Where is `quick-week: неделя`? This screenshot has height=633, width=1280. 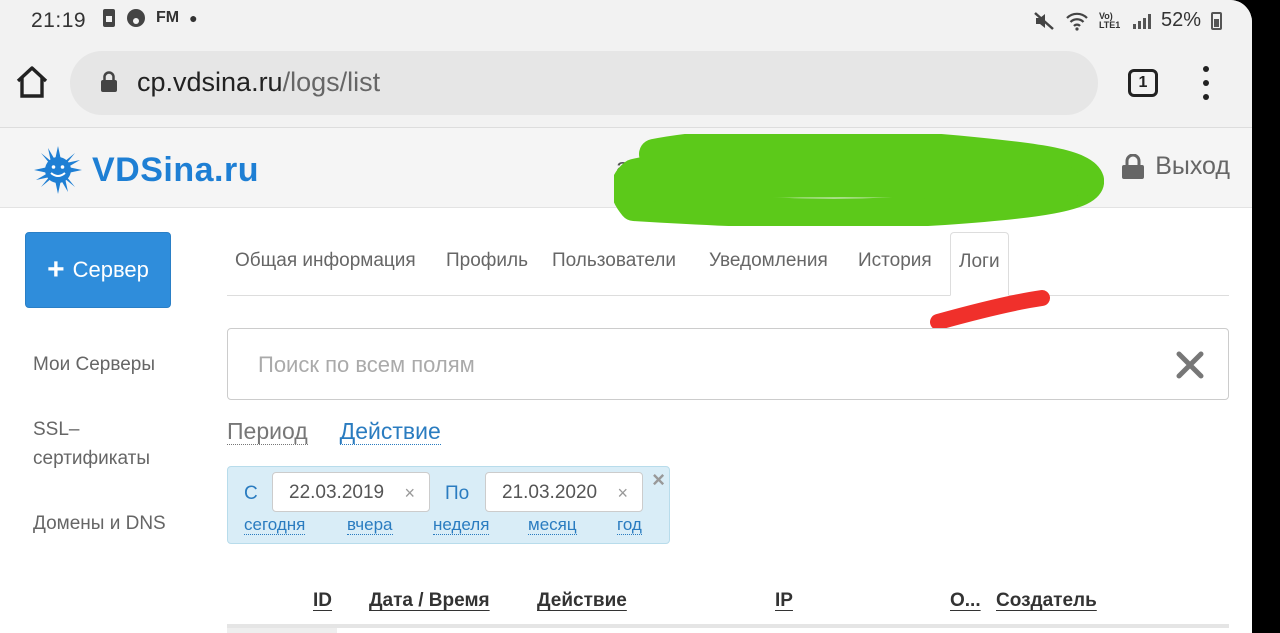
quick-week: неделя is located at coordinates (461, 525).